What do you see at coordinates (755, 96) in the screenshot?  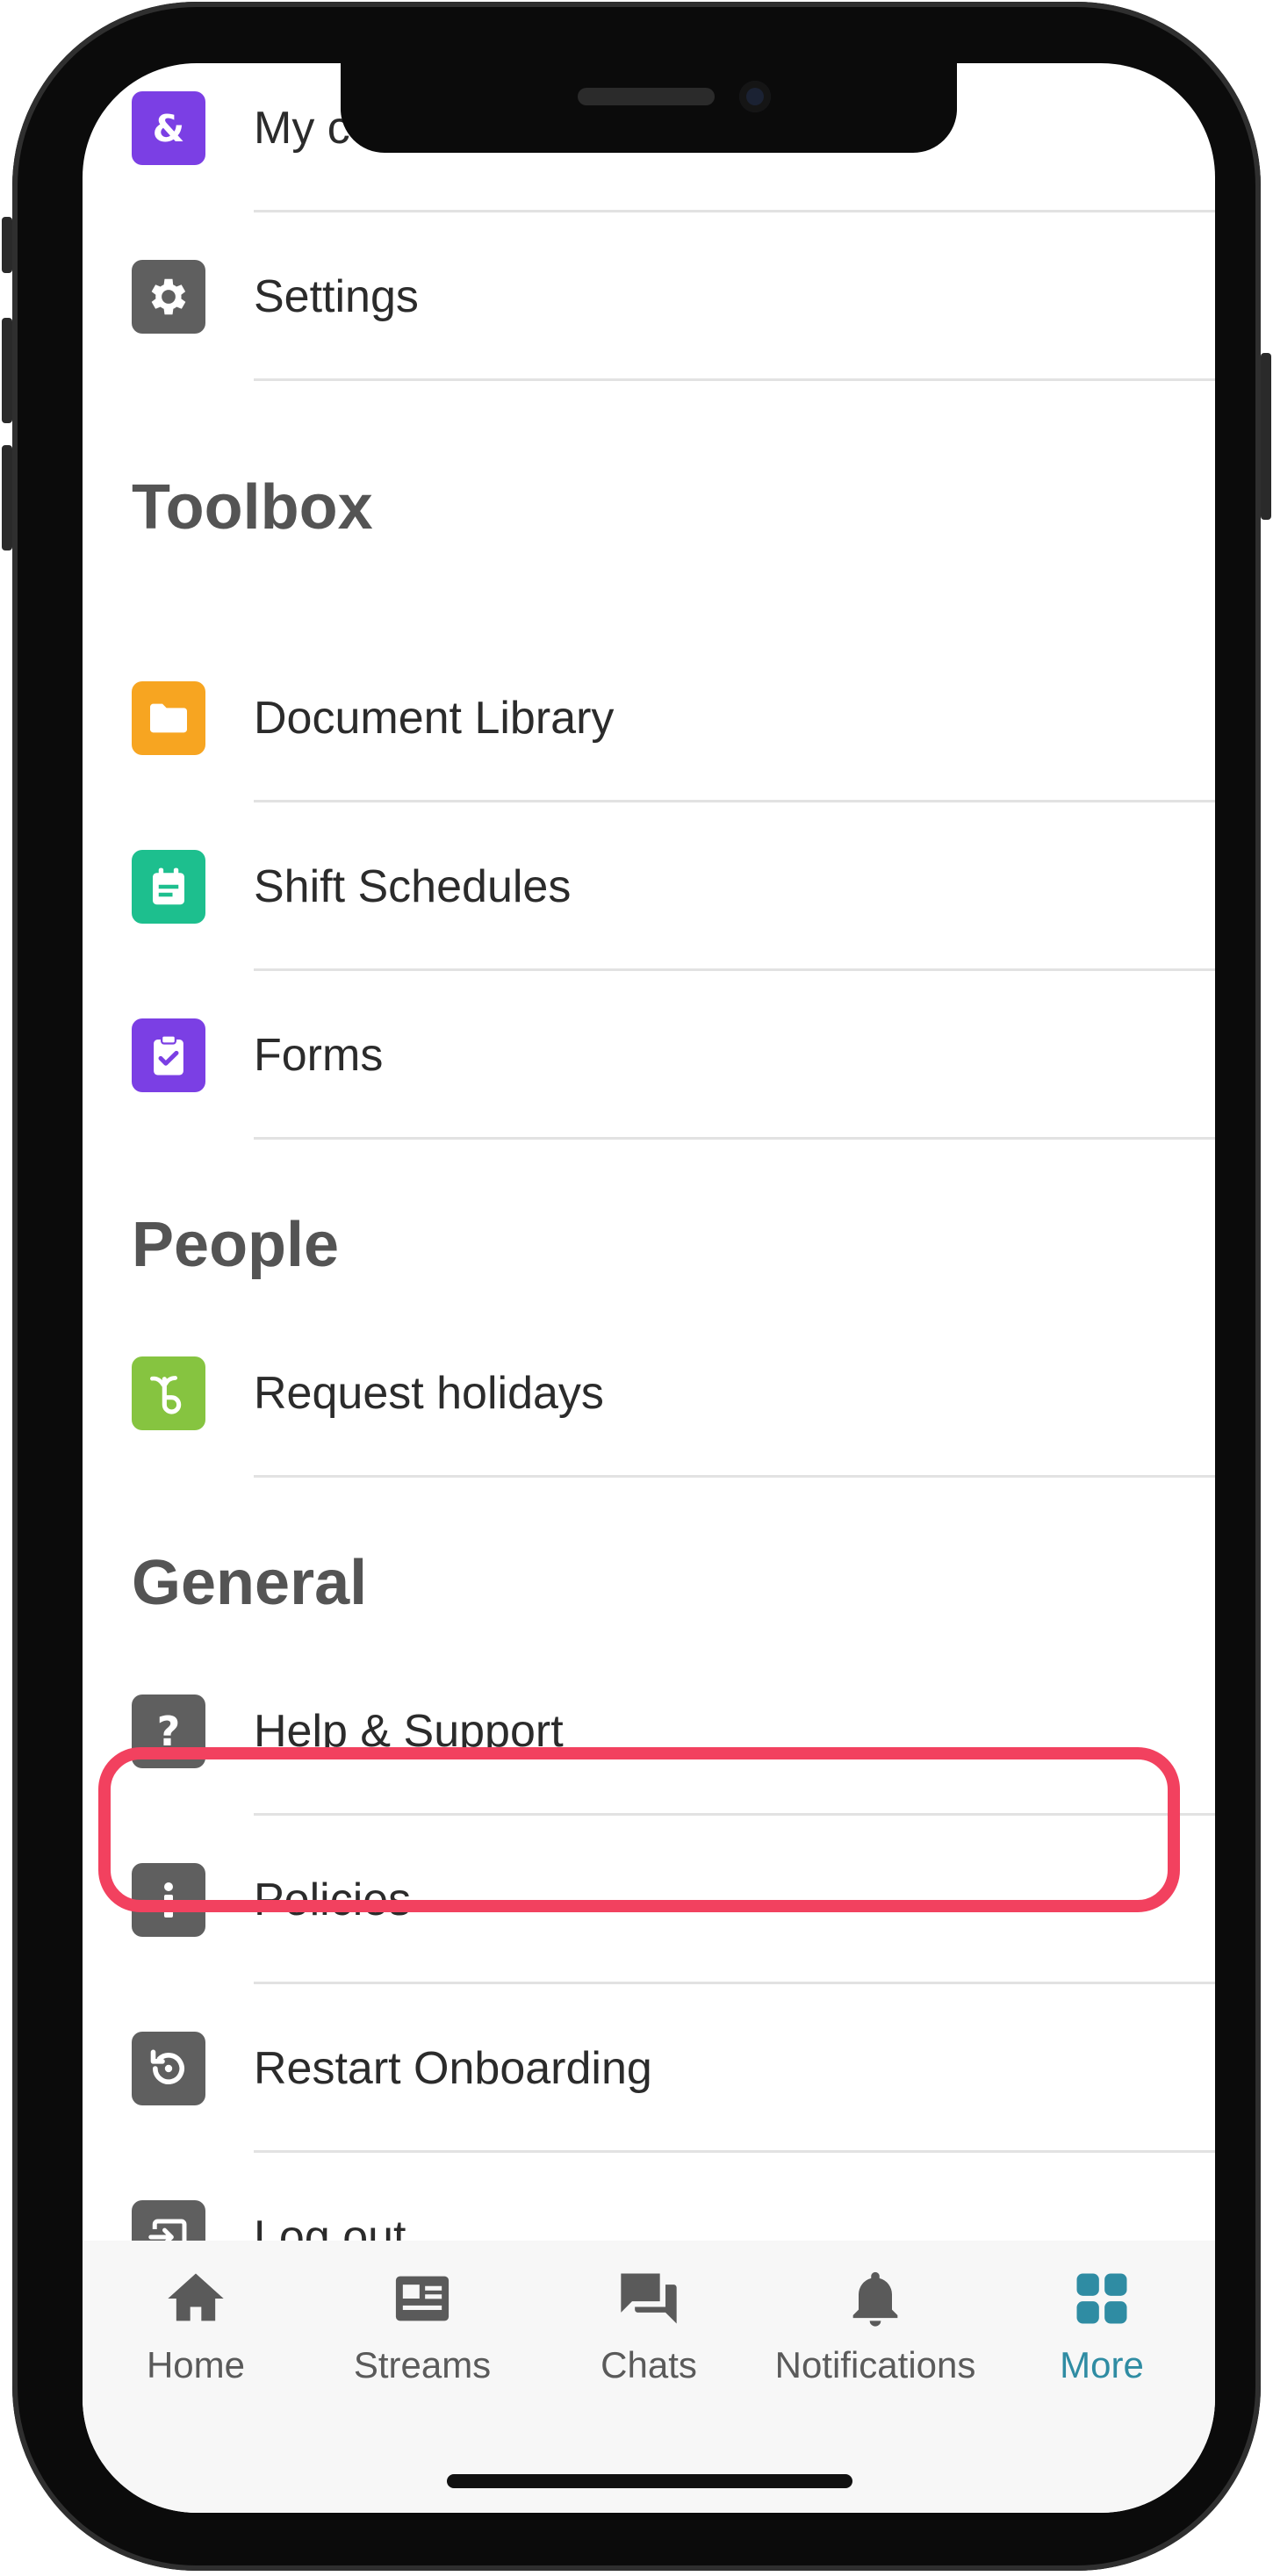 I see `front-camera` at bounding box center [755, 96].